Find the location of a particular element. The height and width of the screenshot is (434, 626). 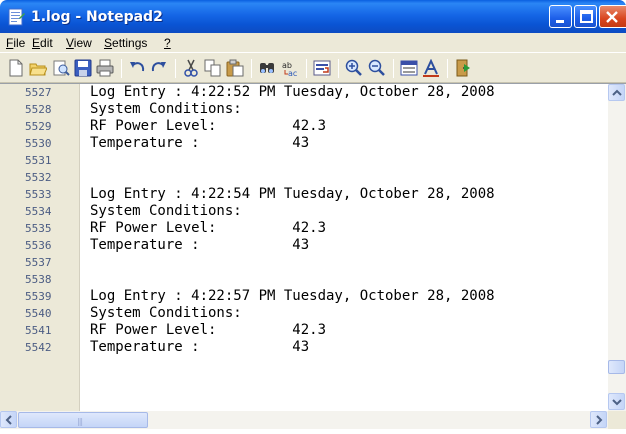

undo-icon is located at coordinates (137, 68).